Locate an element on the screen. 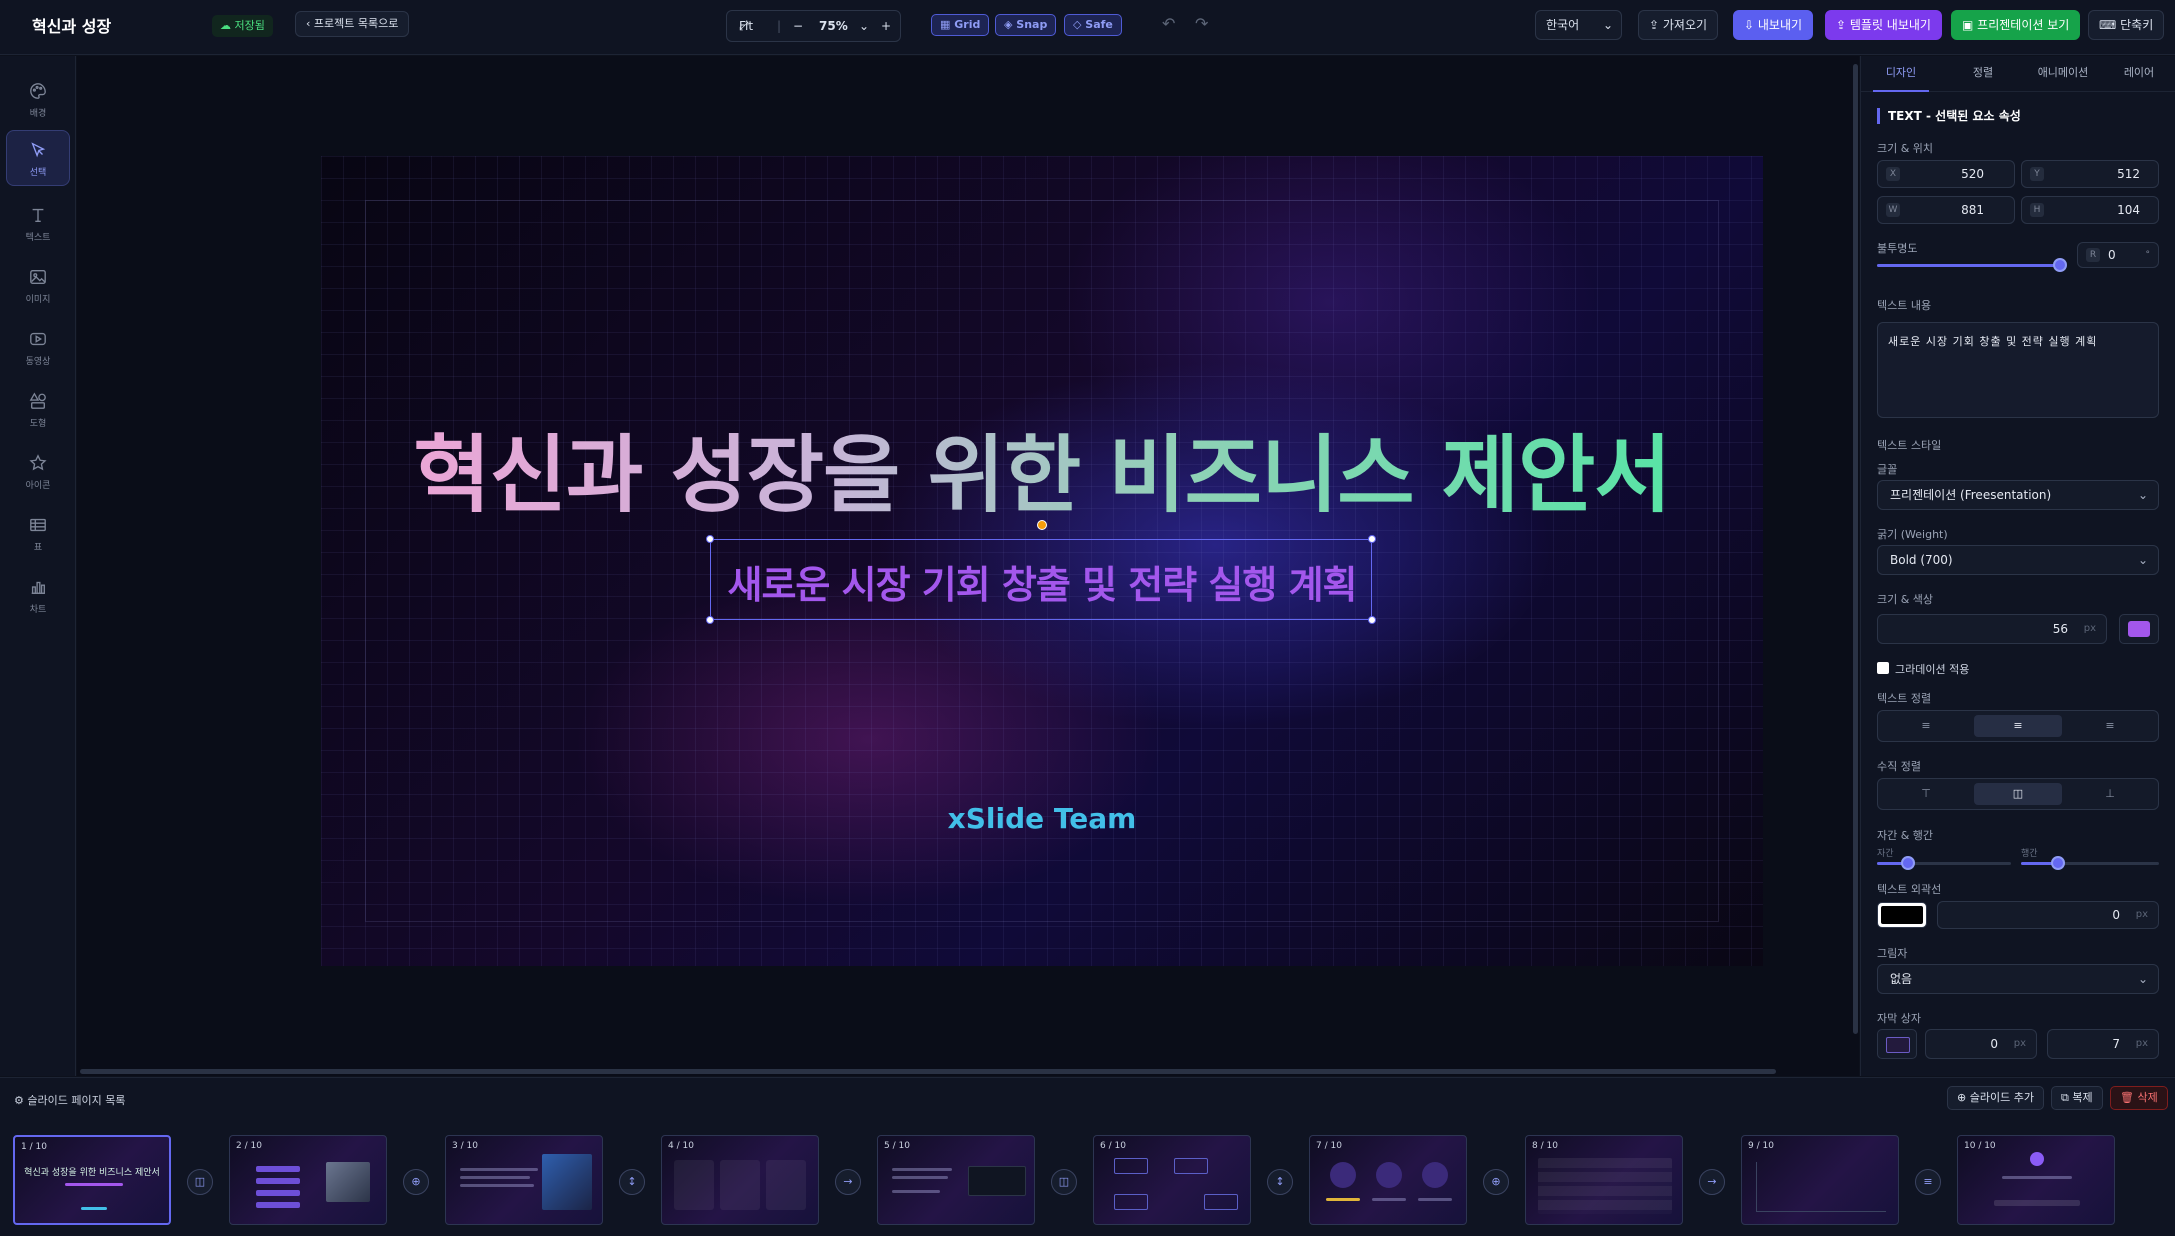  height-field: H 104 is located at coordinates (2090, 210).